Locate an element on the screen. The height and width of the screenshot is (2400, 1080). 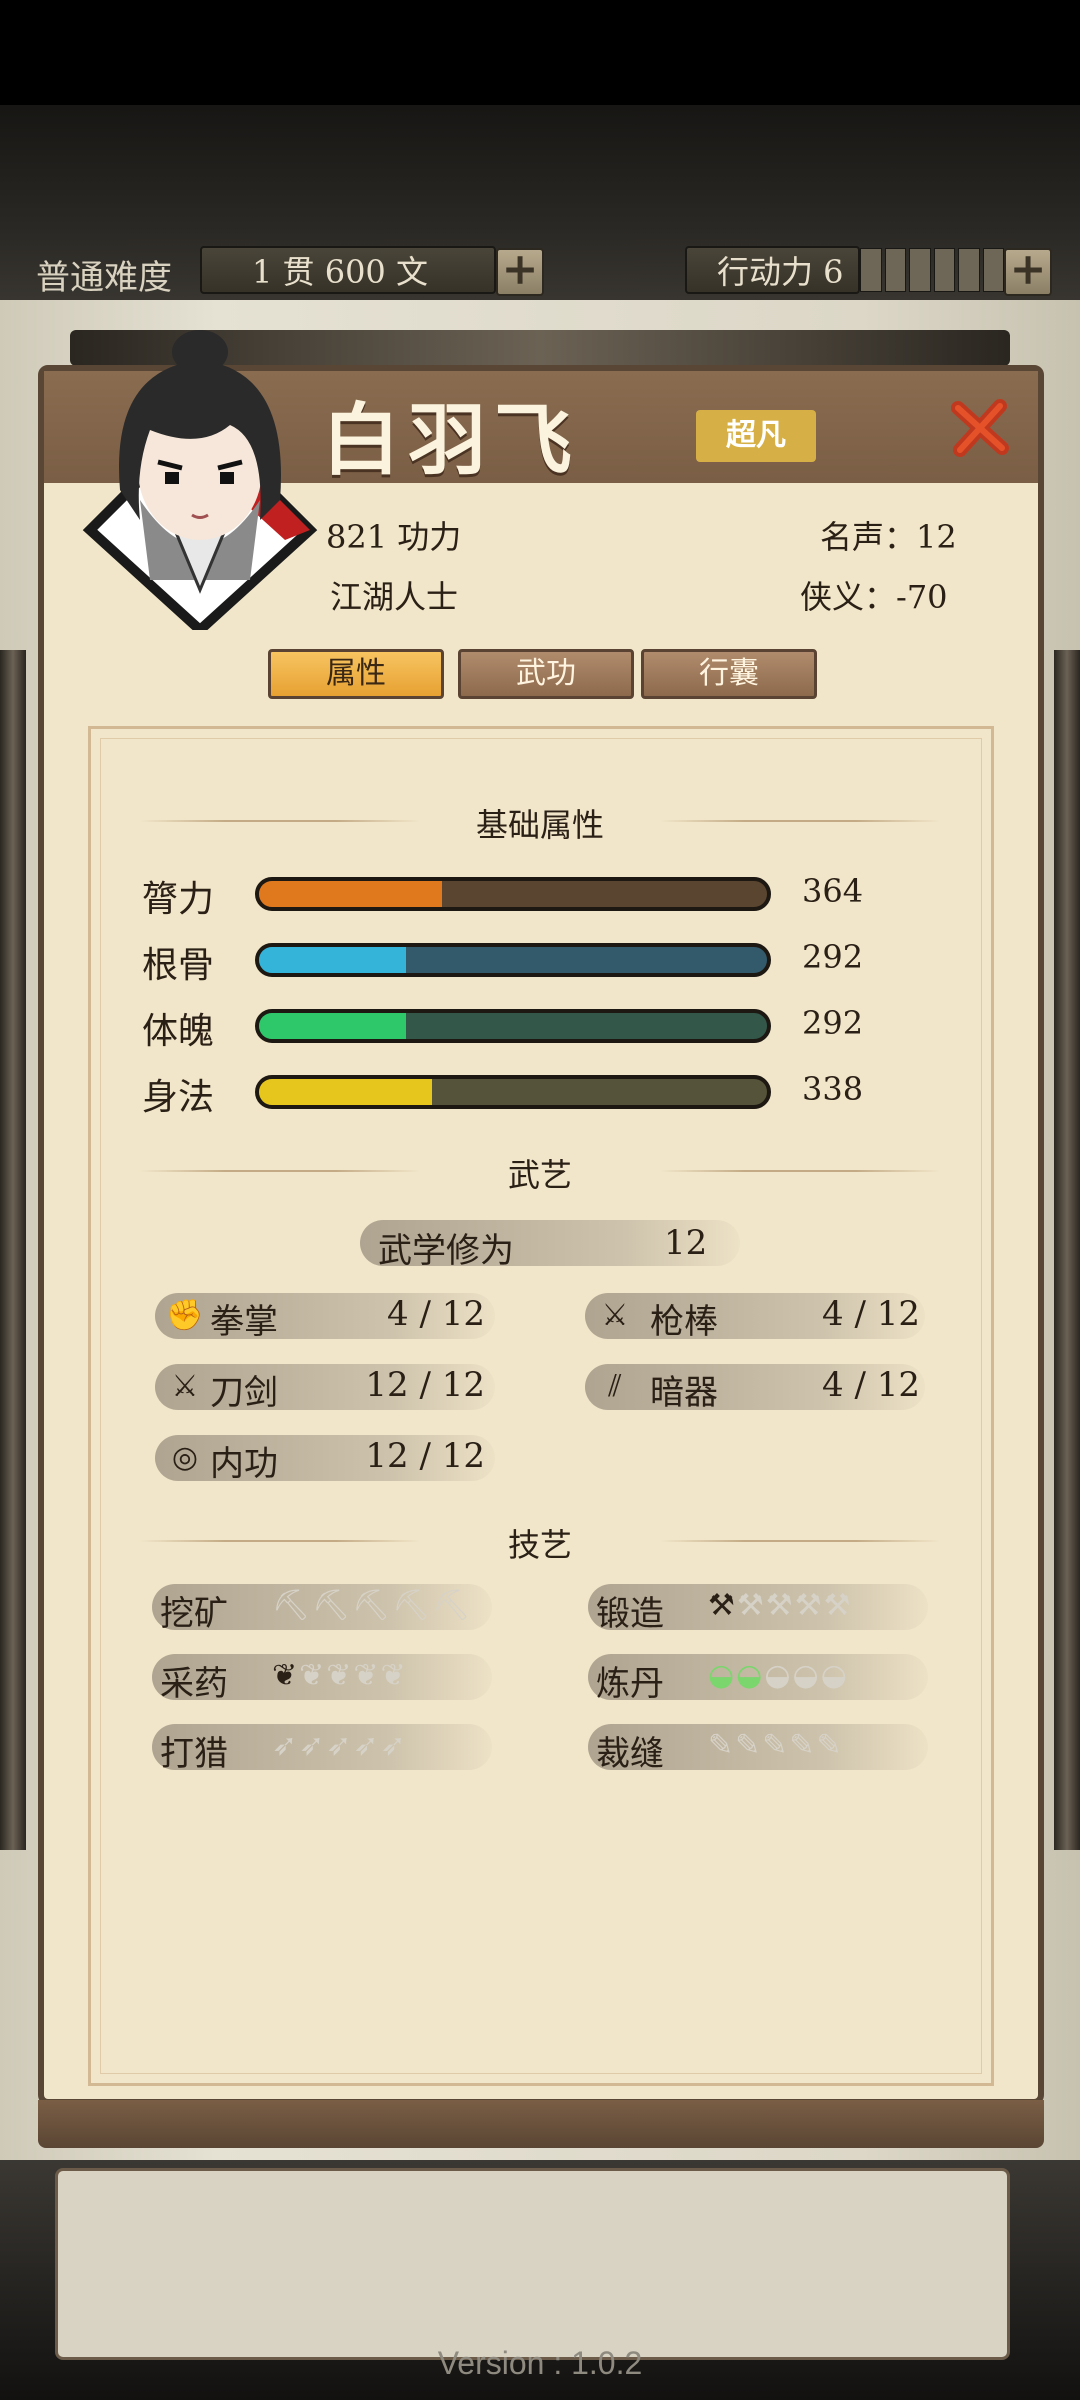
scroll-left-edge is located at coordinates (13, 1250).